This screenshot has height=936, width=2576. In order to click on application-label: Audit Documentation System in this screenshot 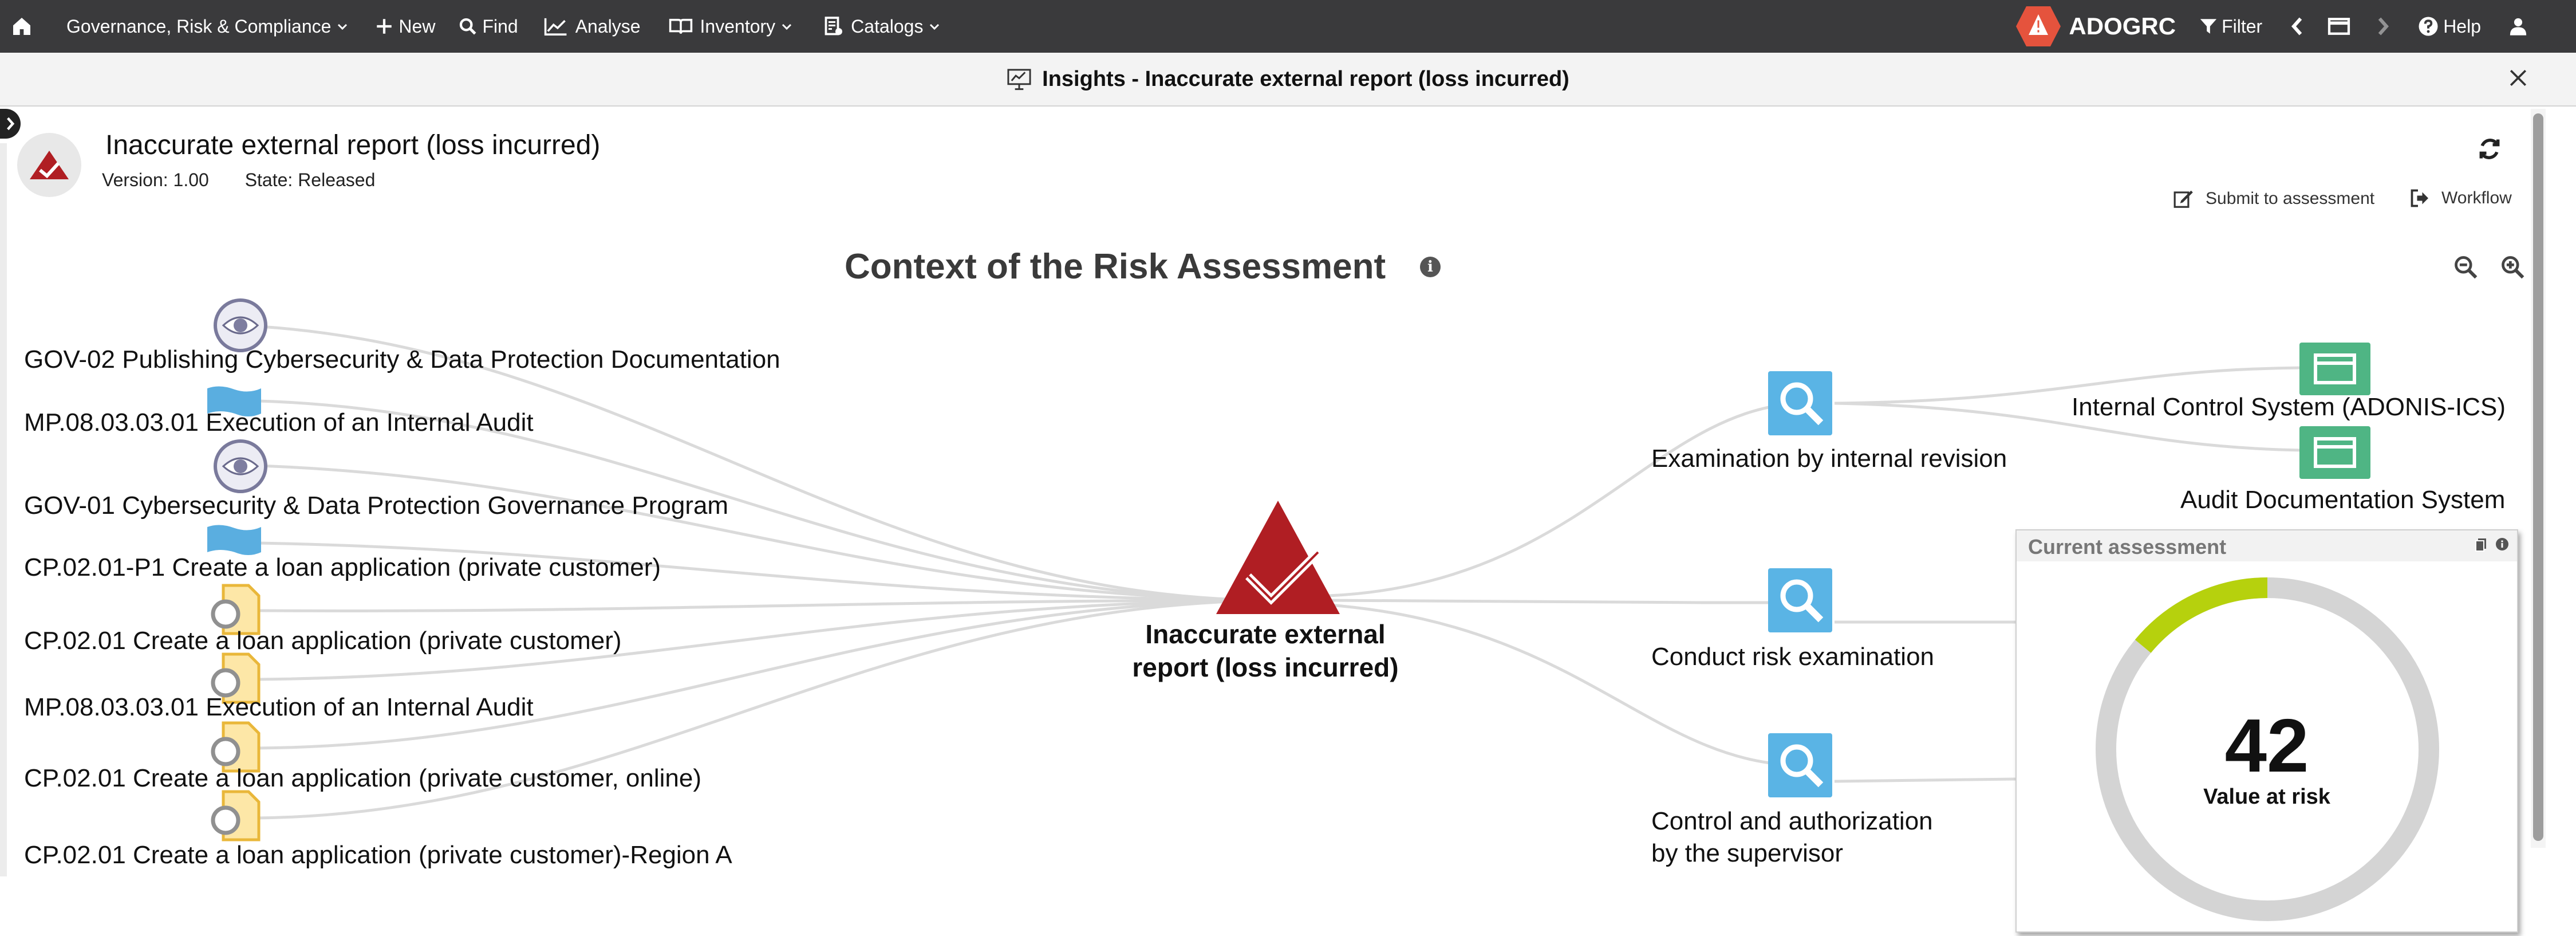, I will do `click(2342, 500)`.